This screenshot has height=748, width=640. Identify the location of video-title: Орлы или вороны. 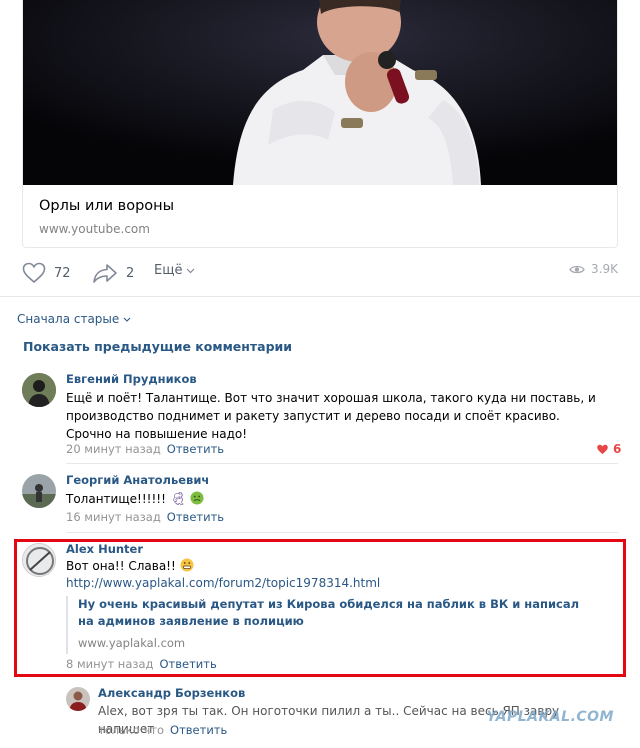
(106, 206).